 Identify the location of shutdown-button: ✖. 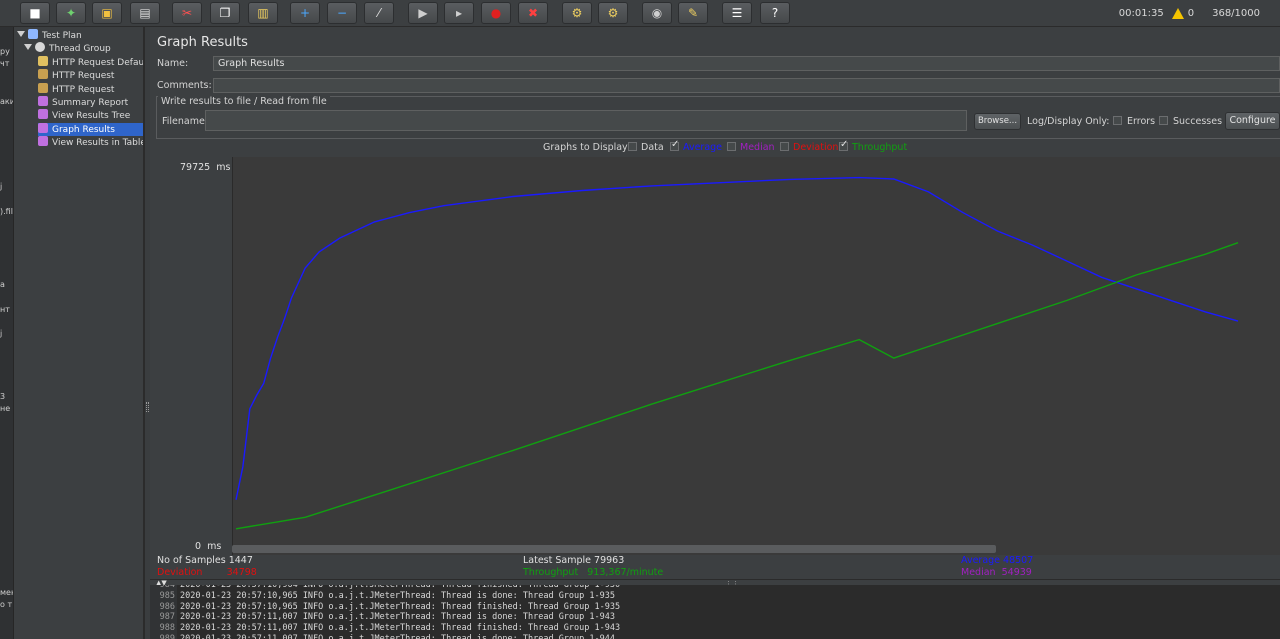
(533, 13).